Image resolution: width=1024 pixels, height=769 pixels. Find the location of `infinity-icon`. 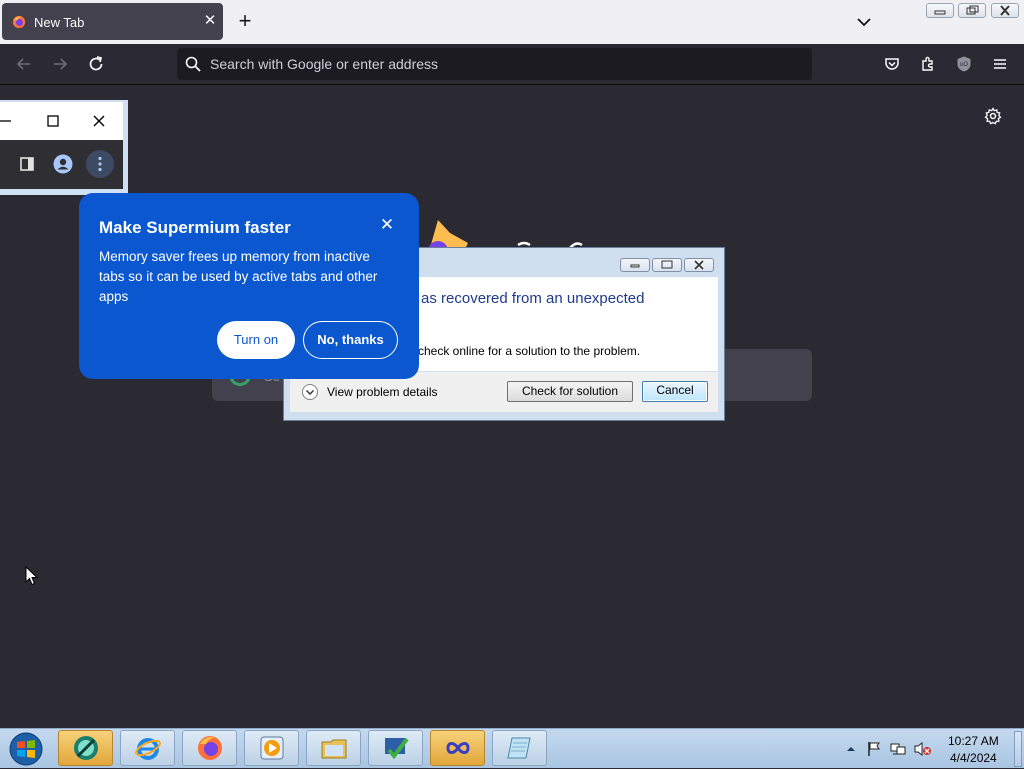

infinity-icon is located at coordinates (458, 748).